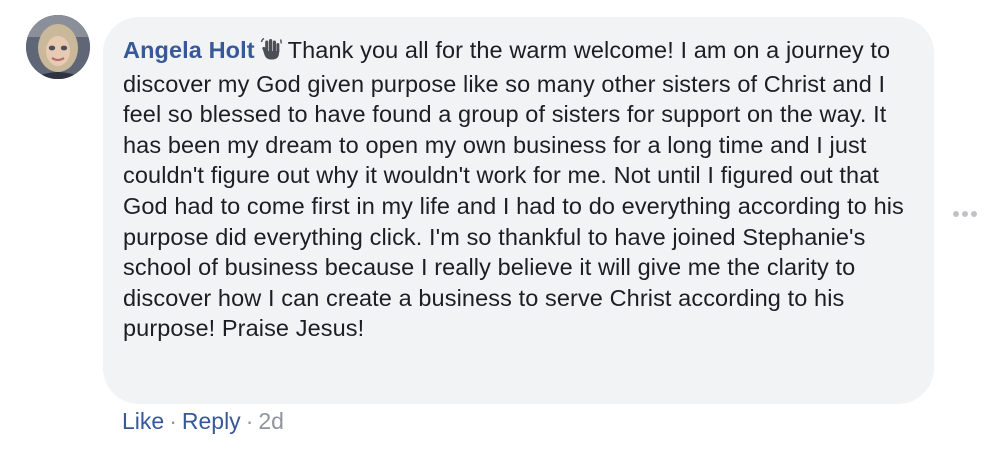 This screenshot has width=998, height=452. Describe the element at coordinates (189, 50) in the screenshot. I see `comment-author-link: Angela Holt` at that location.